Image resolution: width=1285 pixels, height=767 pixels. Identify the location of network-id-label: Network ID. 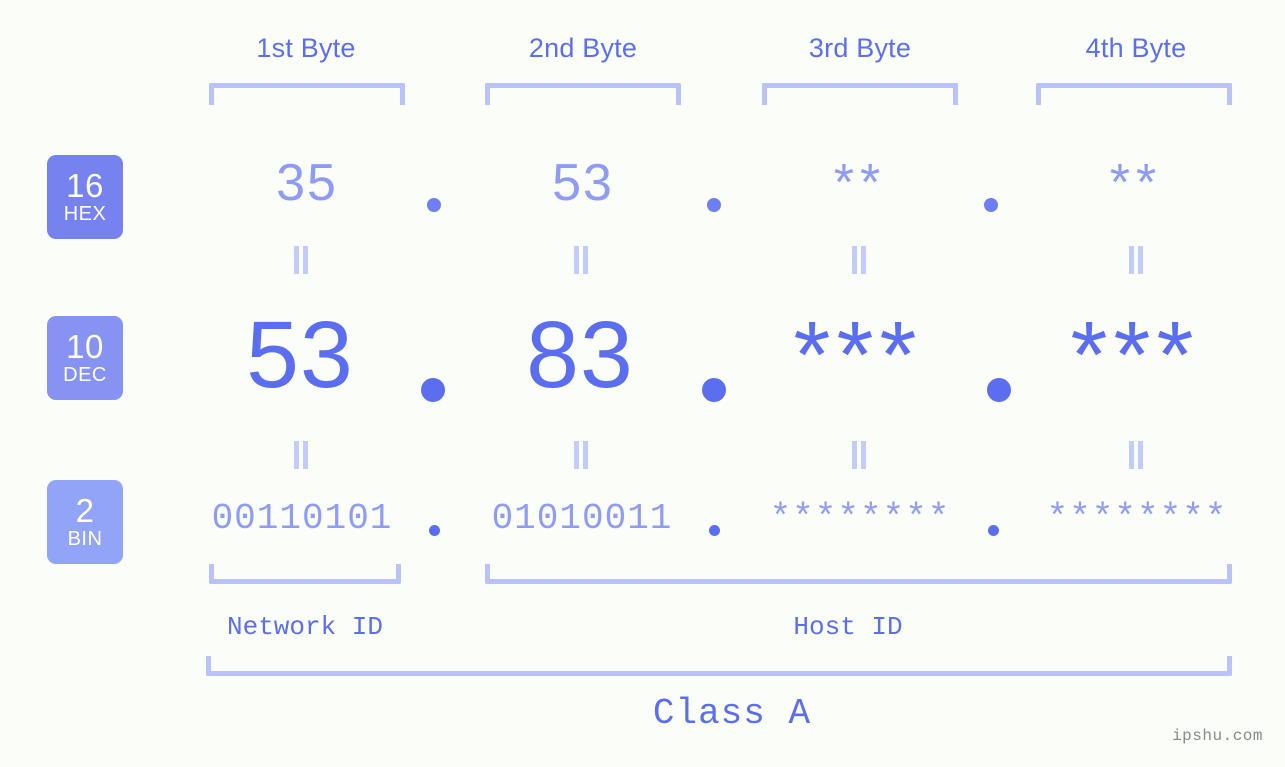
(305, 627).